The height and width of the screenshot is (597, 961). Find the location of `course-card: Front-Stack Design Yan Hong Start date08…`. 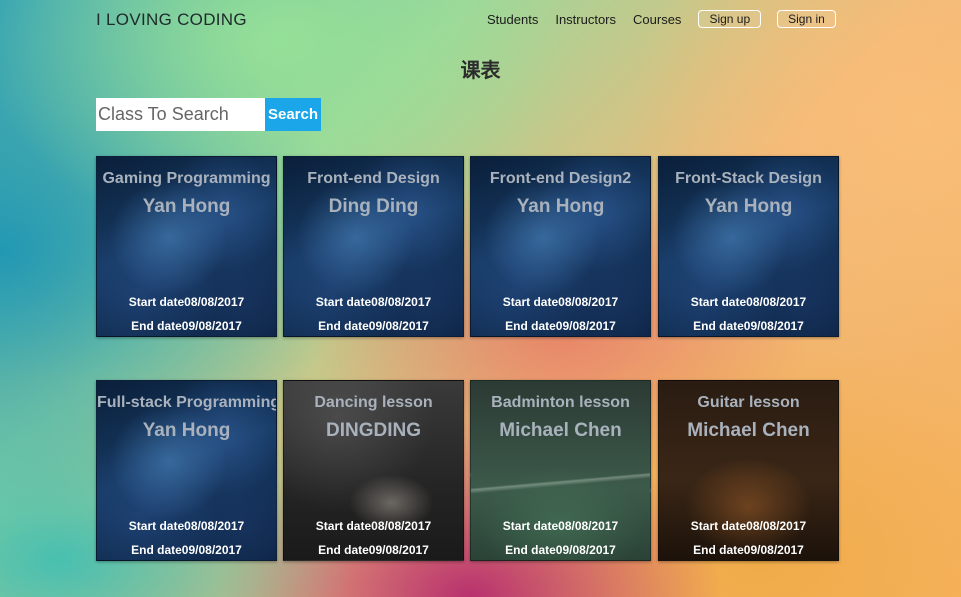

course-card: Front-Stack Design Yan Hong Start date08… is located at coordinates (748, 246).